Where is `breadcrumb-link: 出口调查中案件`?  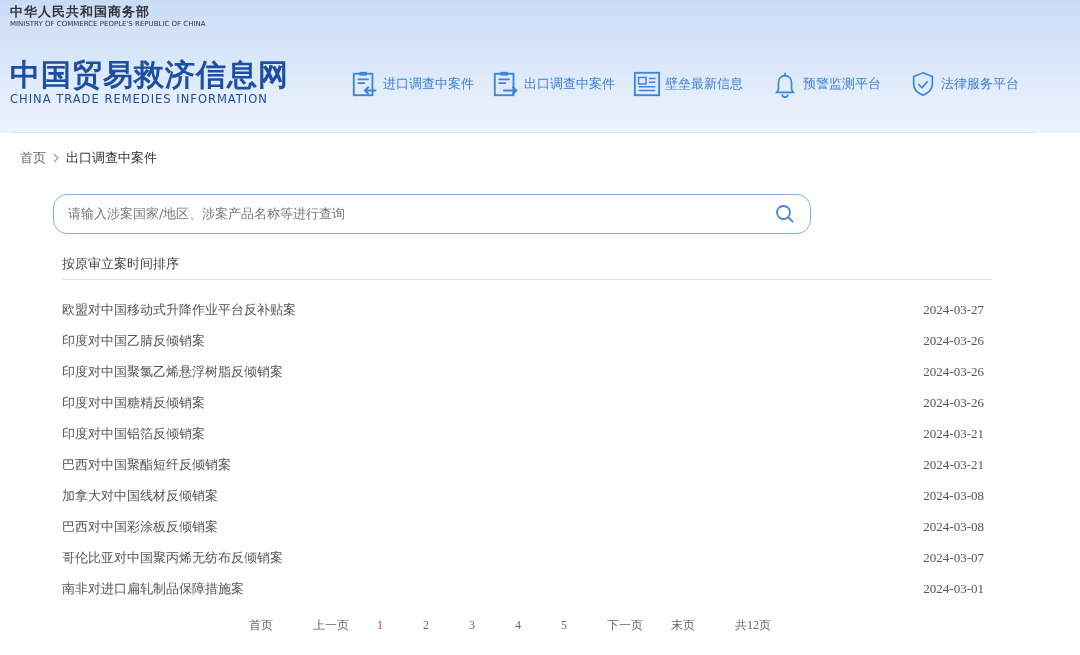
breadcrumb-link: 出口调查中案件 is located at coordinates (111, 158).